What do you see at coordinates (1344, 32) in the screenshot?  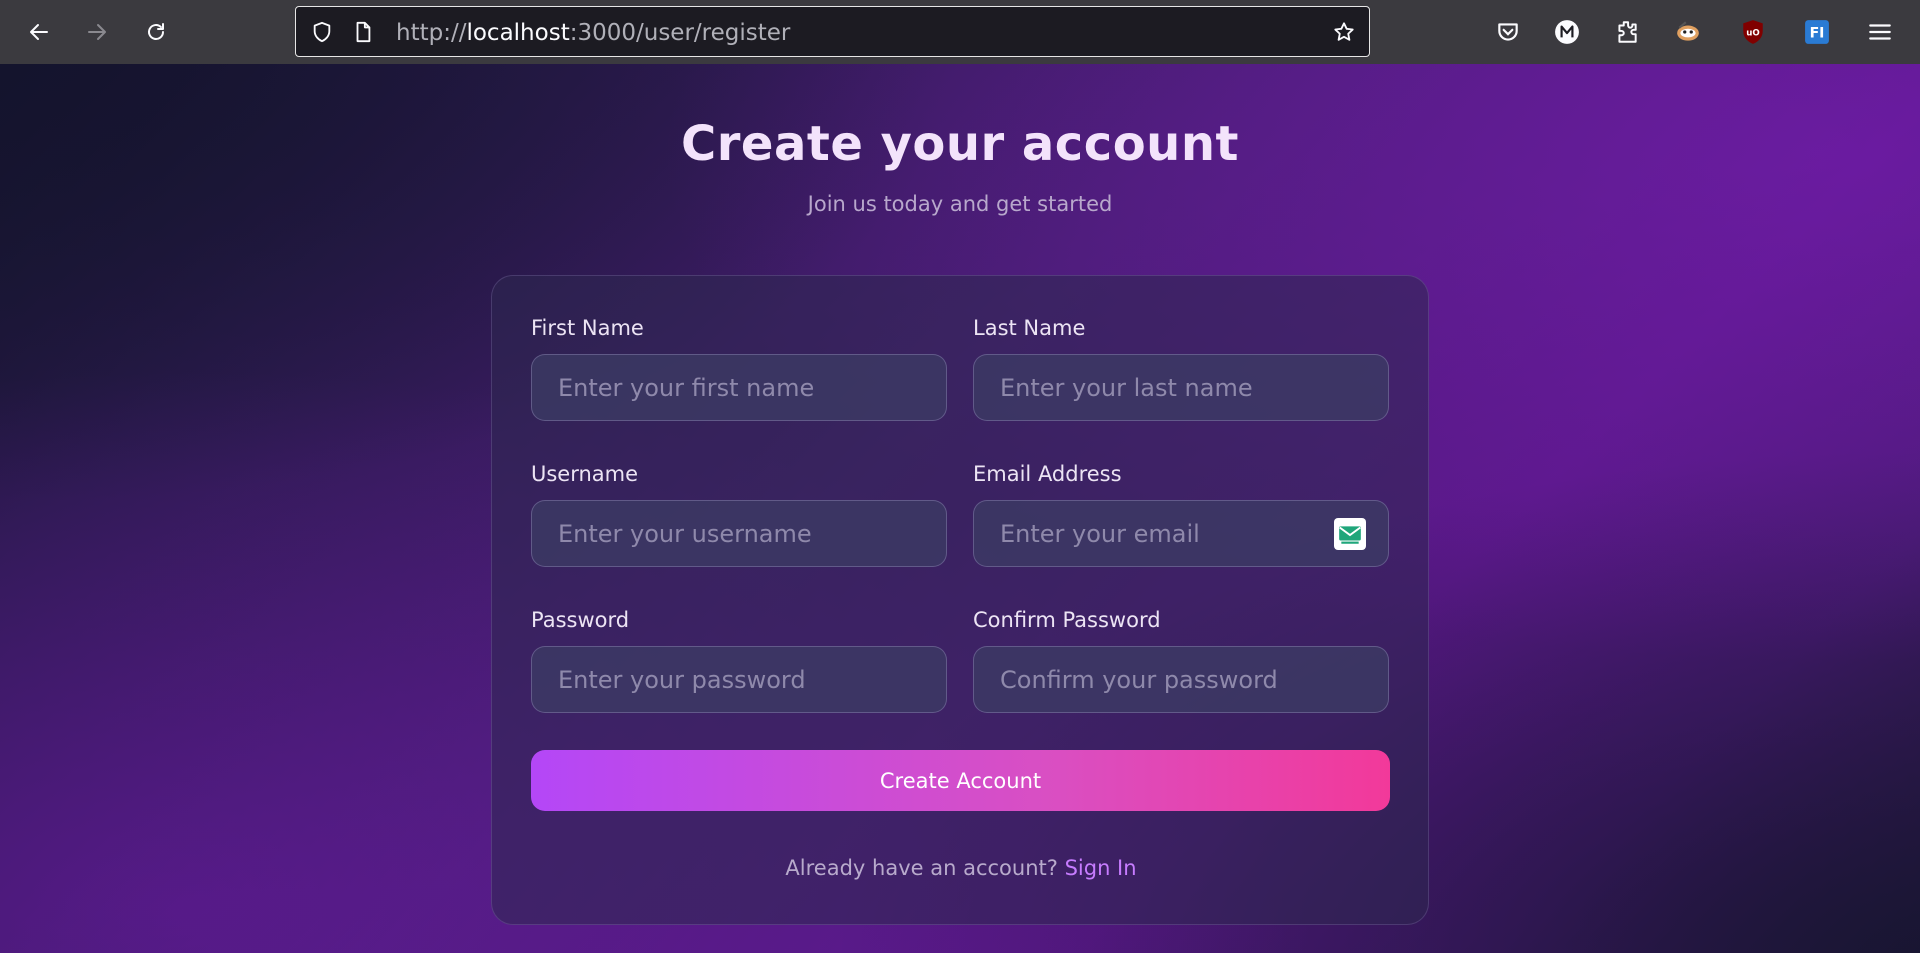 I see `bookmark-star-icon` at bounding box center [1344, 32].